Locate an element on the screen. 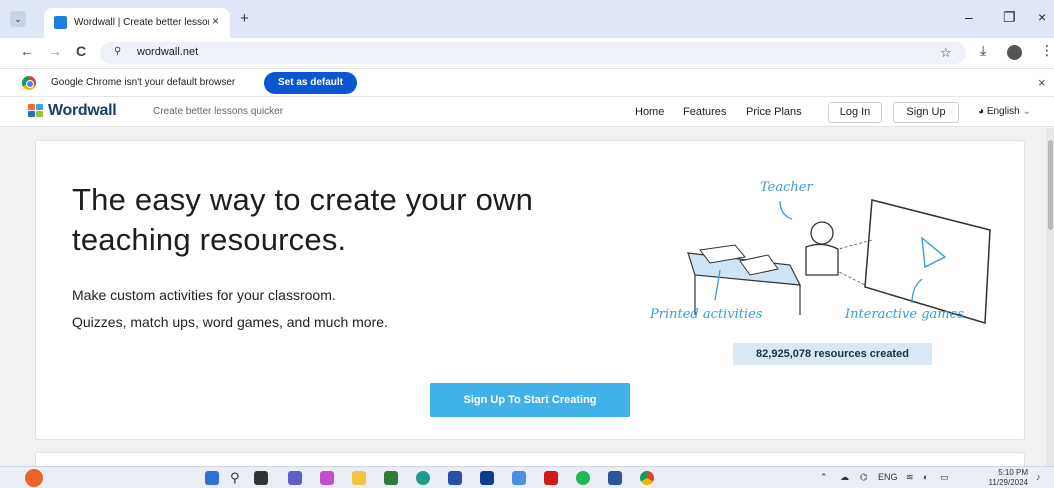 This screenshot has width=1054, height=488. teacher-arrow-icon is located at coordinates (786, 210).